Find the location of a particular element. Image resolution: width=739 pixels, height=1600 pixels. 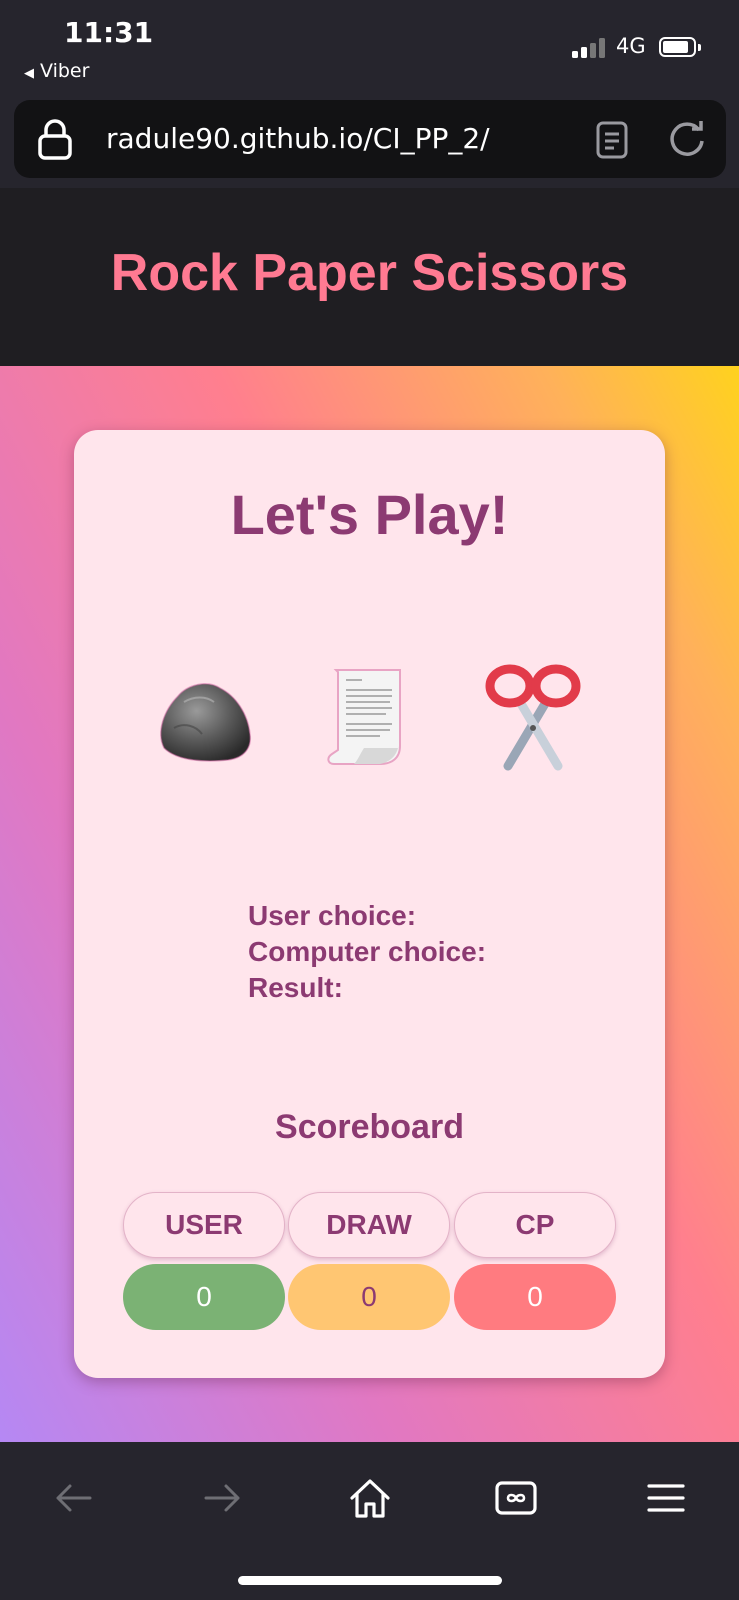

back-arrow-icon is located at coordinates (74, 1498).